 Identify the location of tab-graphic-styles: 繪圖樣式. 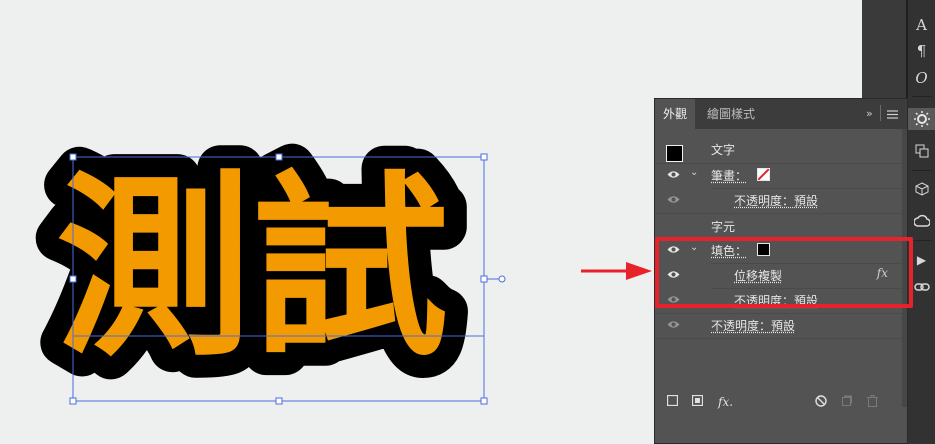
(731, 114).